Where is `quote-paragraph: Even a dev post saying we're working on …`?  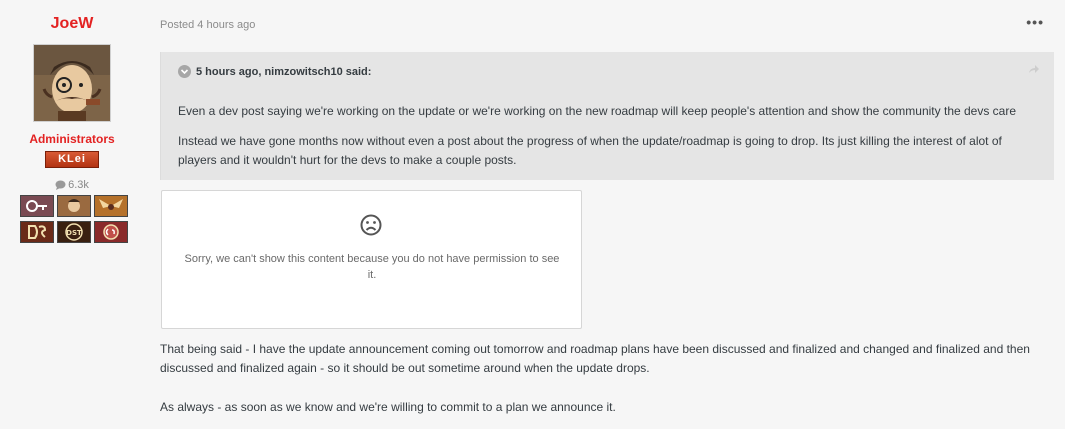 quote-paragraph: Even a dev post saying we're working on … is located at coordinates (597, 111).